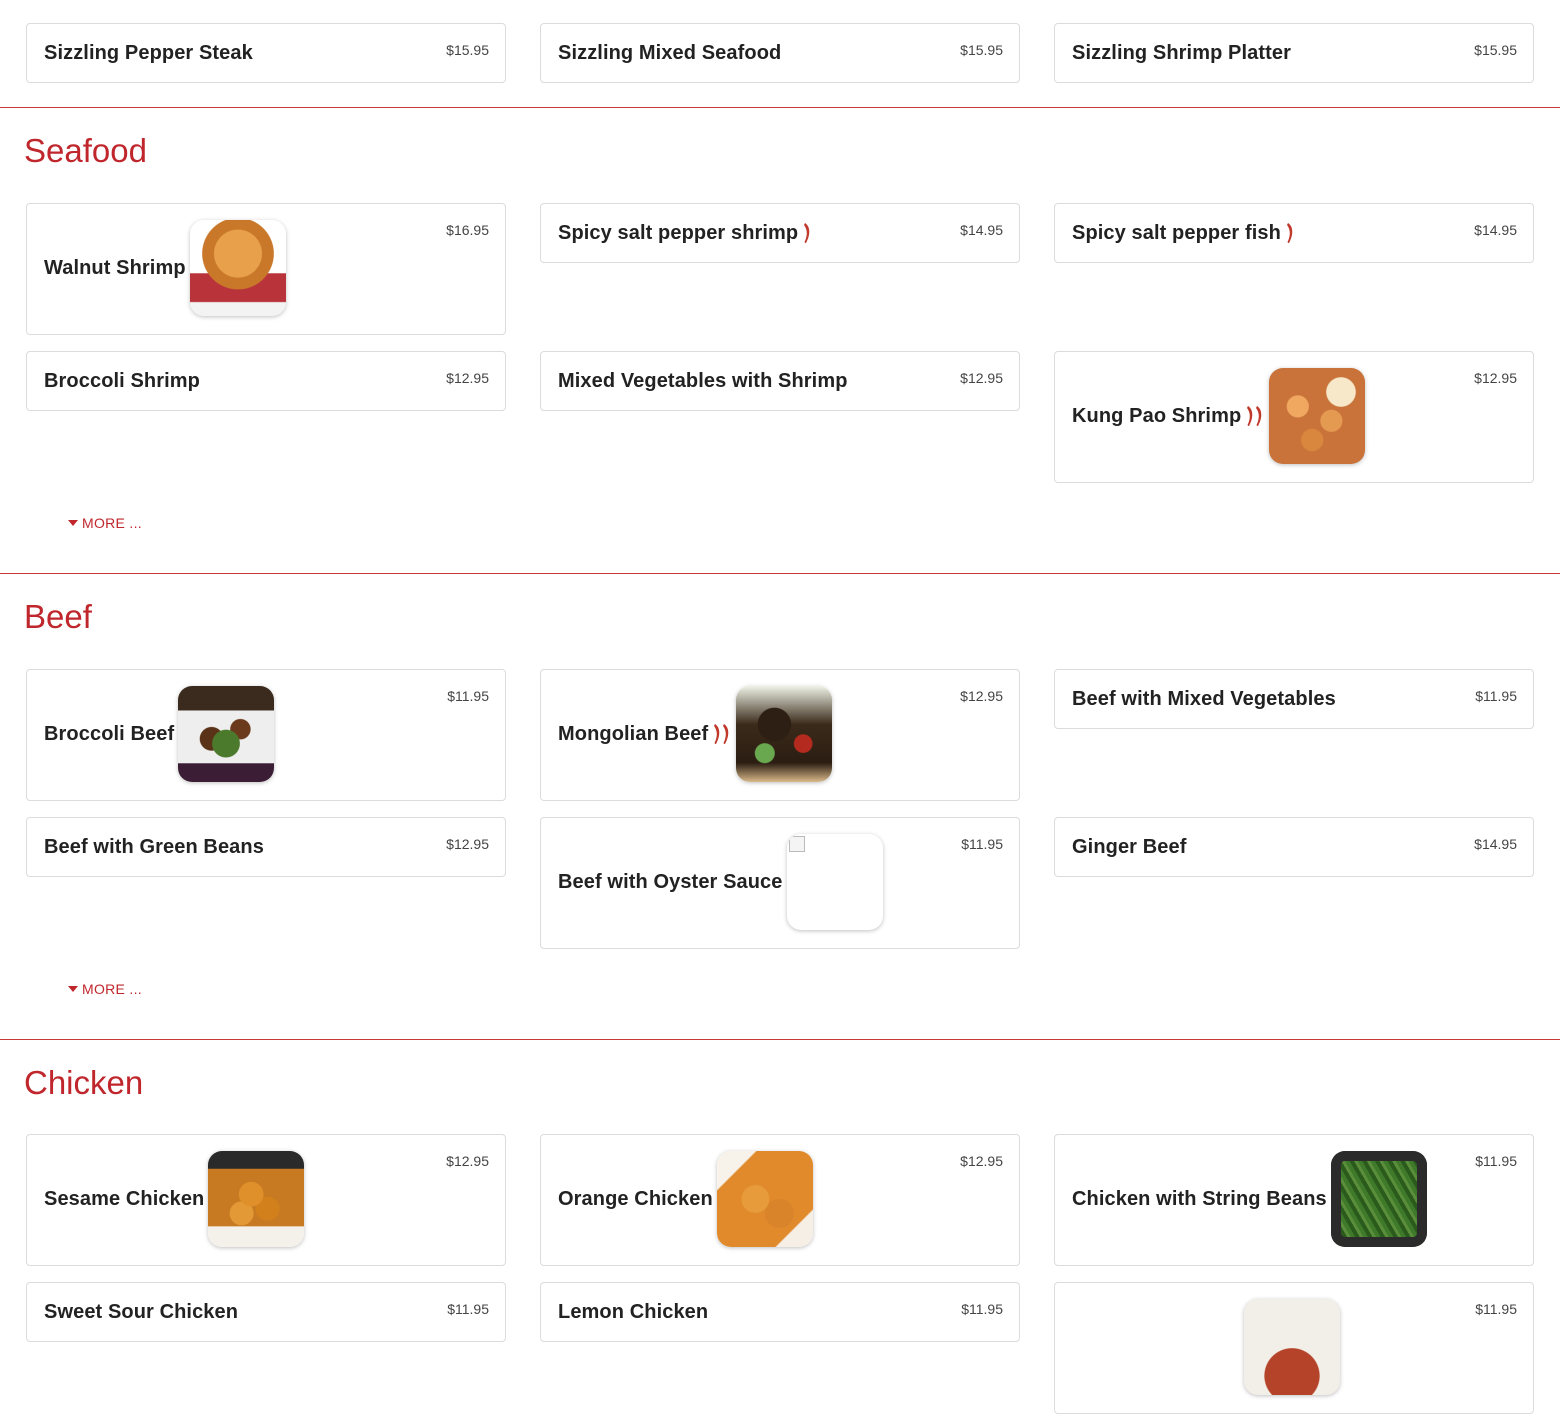 The image size is (1560, 1414). I want to click on item-name: Sesame Chicken, so click(124, 1198).